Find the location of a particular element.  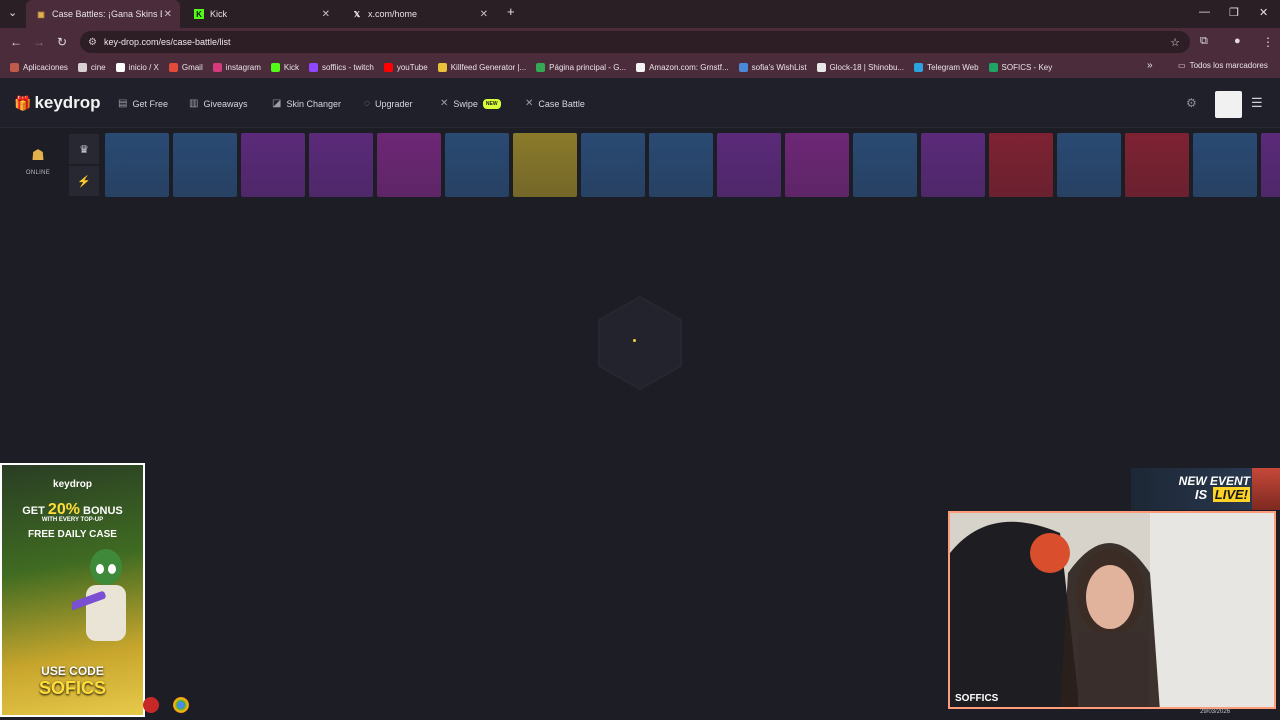

nav-label: Swipe is located at coordinates (465, 103).